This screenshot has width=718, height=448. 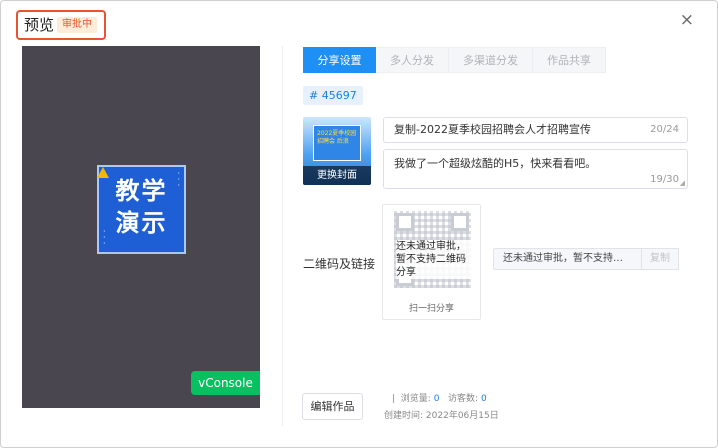 I want to click on panel-divider, so click(x=282, y=236).